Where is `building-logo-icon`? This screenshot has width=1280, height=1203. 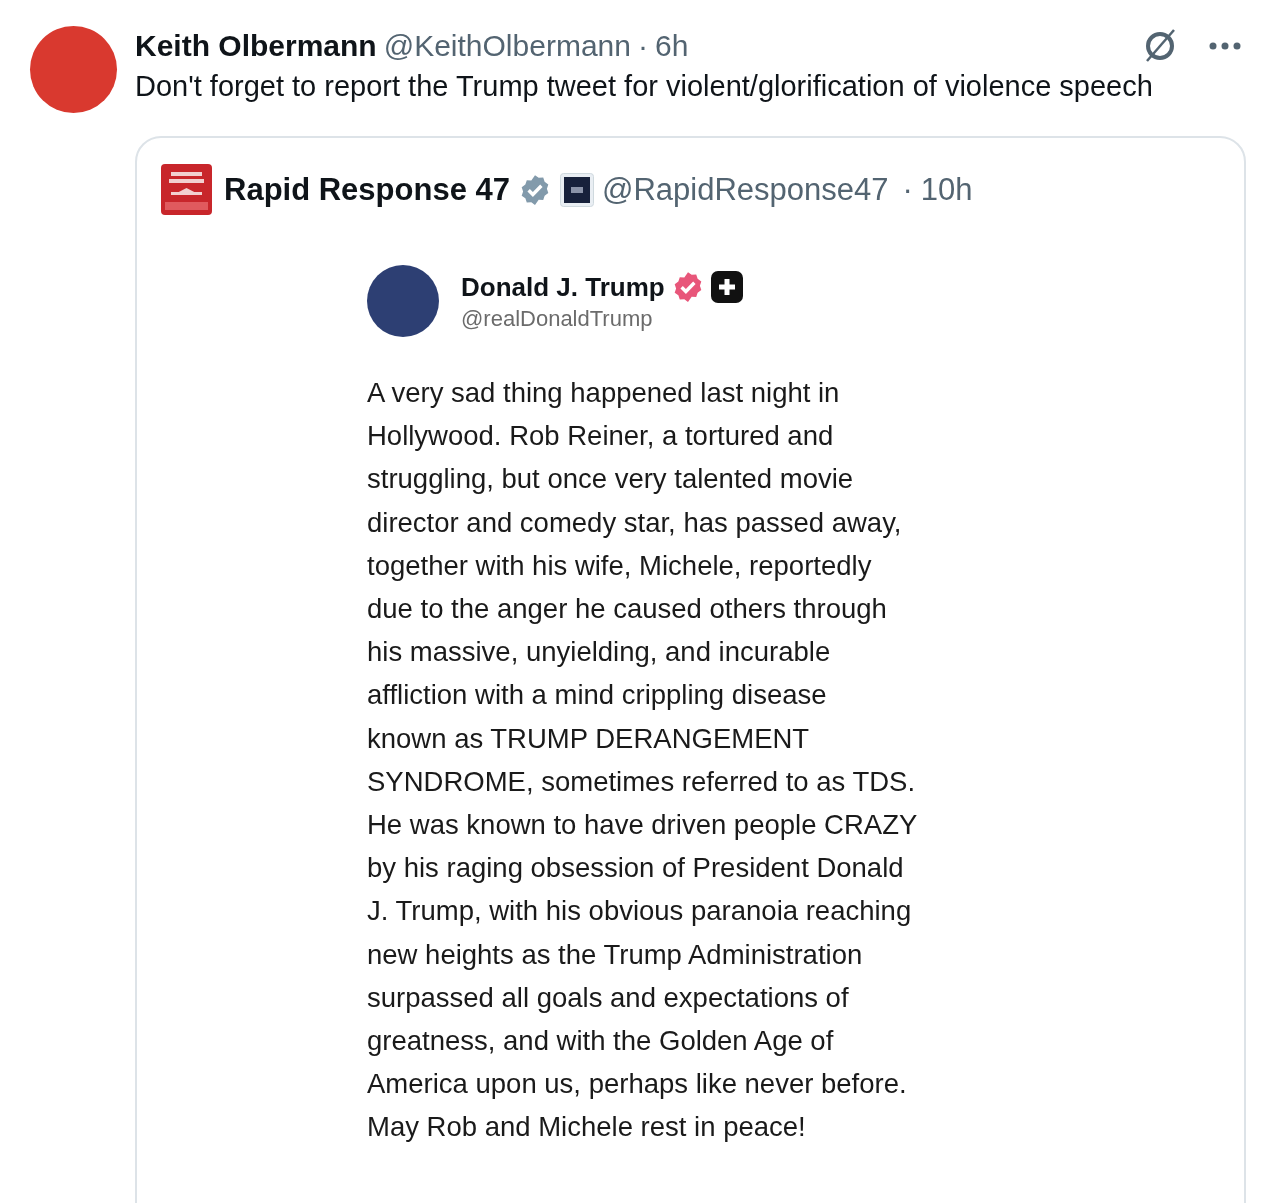
building-logo-icon is located at coordinates (577, 189).